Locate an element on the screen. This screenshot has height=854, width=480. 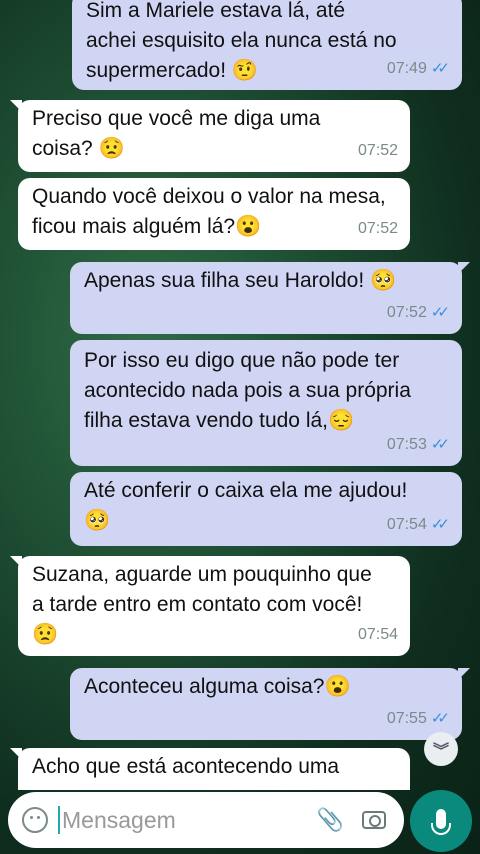
message-meta: 07:54 is located at coordinates (377, 634).